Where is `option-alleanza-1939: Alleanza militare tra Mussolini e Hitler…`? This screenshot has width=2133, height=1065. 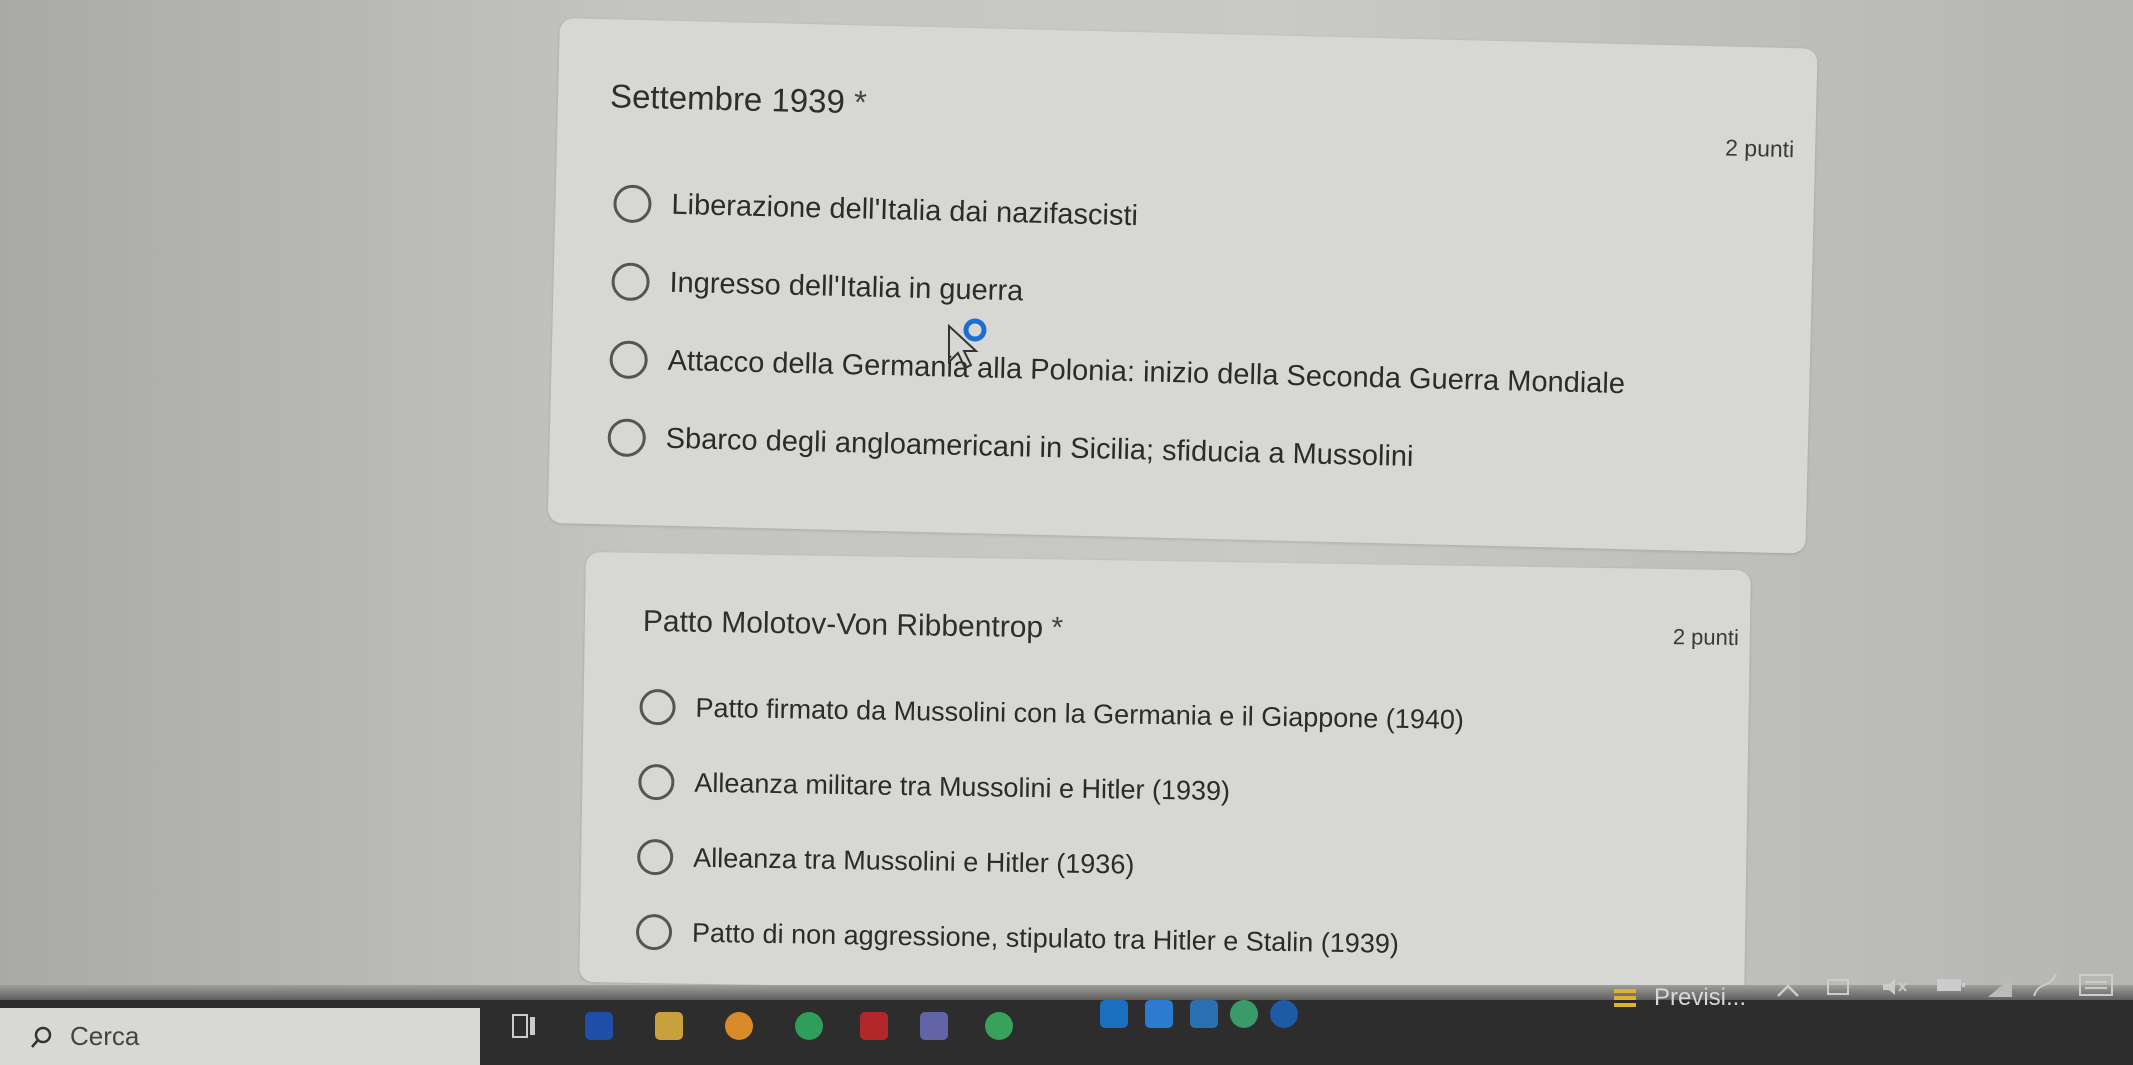
option-alleanza-1939: Alleanza militare tra Mussolini e Hitler… is located at coordinates (934, 786).